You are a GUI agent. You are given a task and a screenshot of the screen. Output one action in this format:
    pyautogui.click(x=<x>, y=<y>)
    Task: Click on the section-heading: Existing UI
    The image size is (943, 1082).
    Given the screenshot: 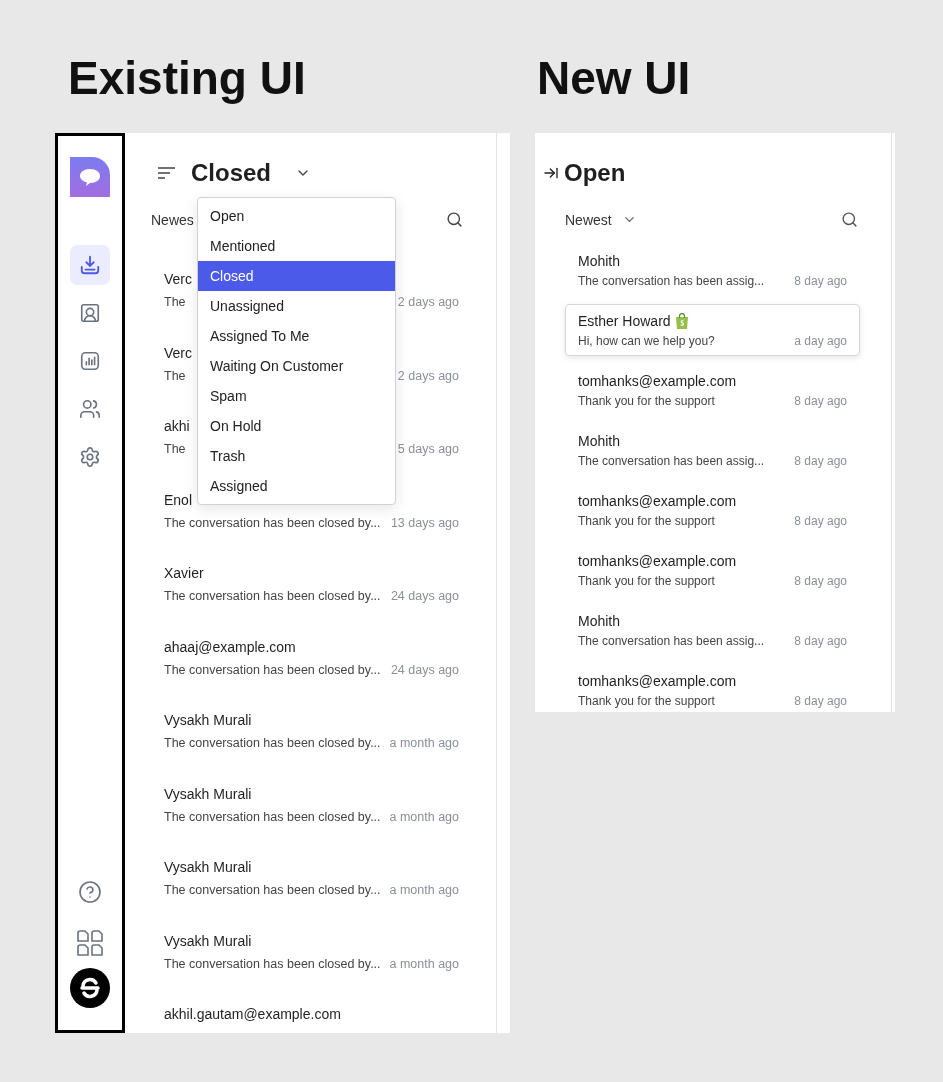 What is the action you would take?
    pyautogui.click(x=187, y=78)
    